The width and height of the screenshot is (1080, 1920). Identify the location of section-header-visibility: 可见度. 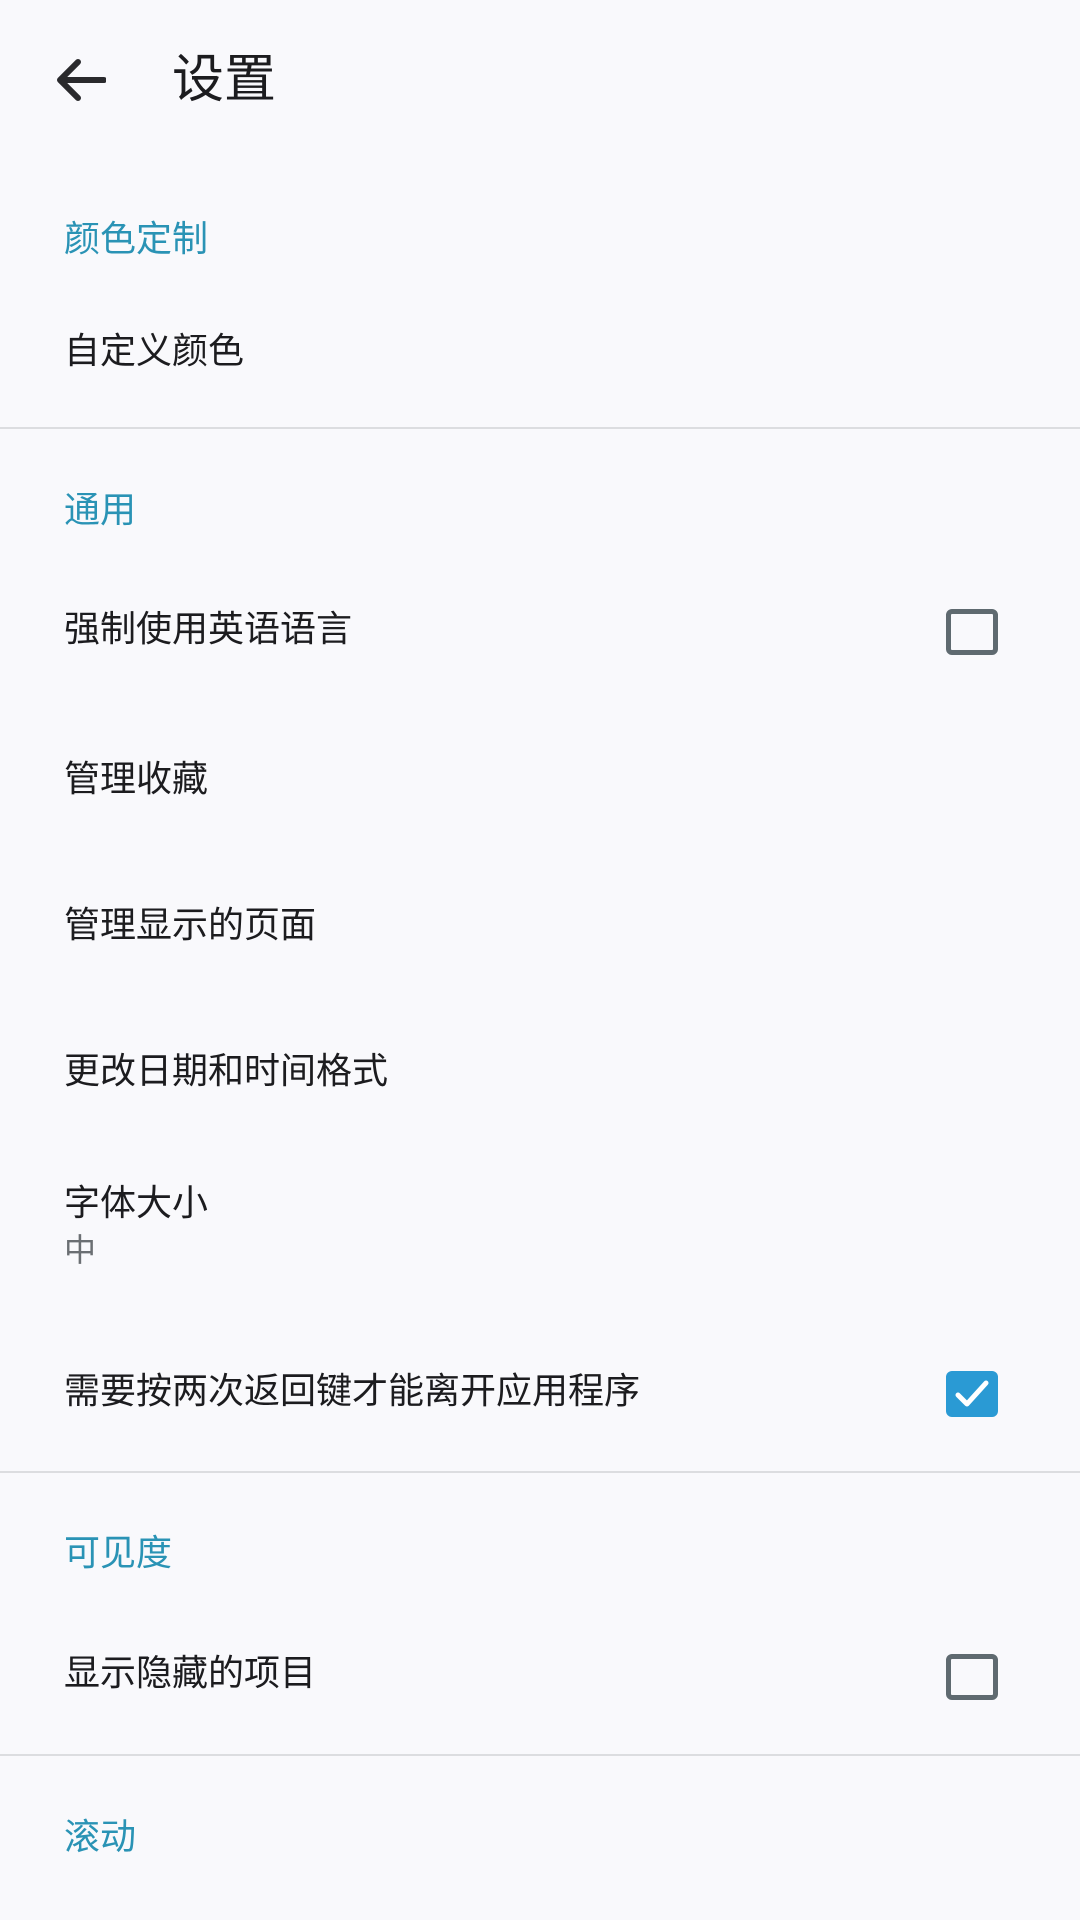
(118, 1553).